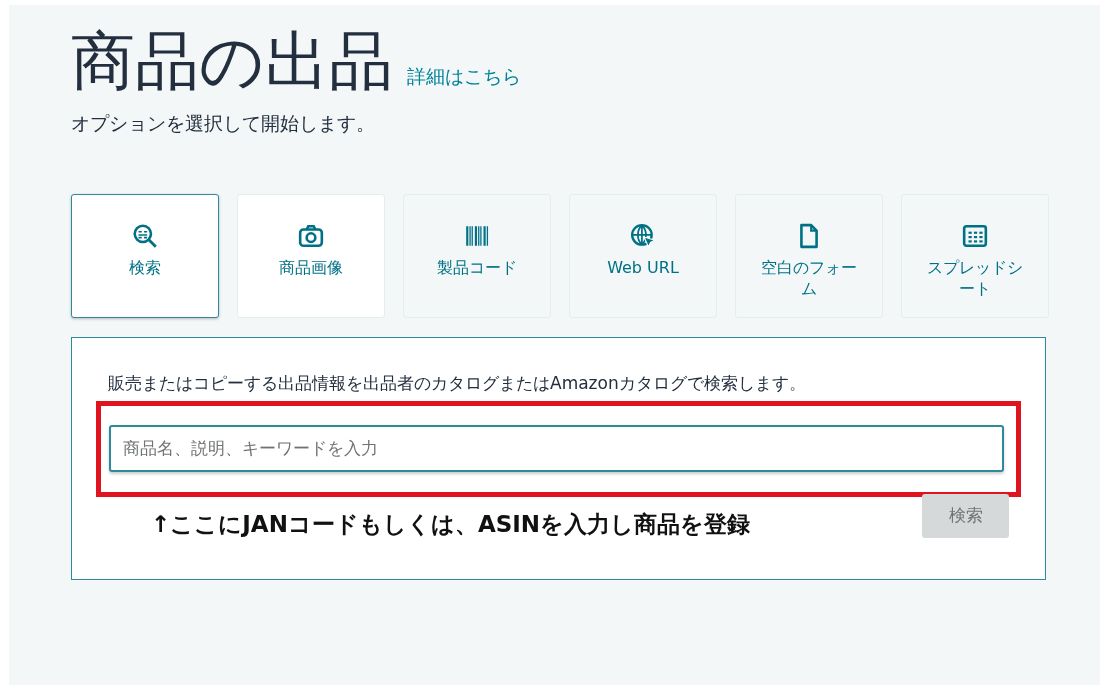 This screenshot has height=694, width=1109. Describe the element at coordinates (643, 235) in the screenshot. I see `globe-cursor-icon` at that location.